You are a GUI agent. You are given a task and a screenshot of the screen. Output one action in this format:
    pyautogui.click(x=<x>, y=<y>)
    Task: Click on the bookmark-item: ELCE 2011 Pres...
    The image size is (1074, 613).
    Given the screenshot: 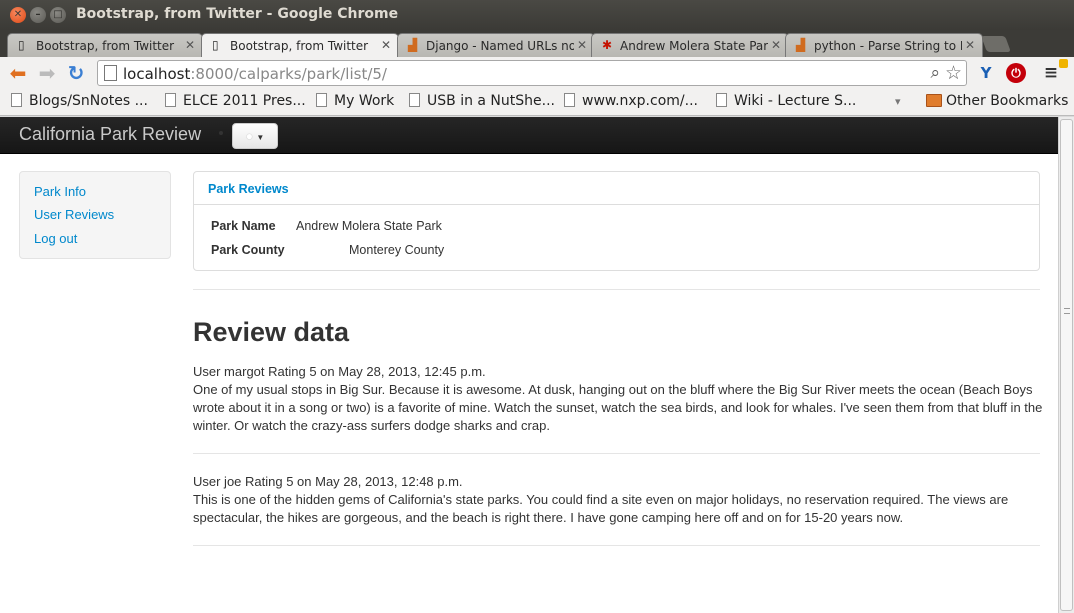 What is the action you would take?
    pyautogui.click(x=235, y=101)
    